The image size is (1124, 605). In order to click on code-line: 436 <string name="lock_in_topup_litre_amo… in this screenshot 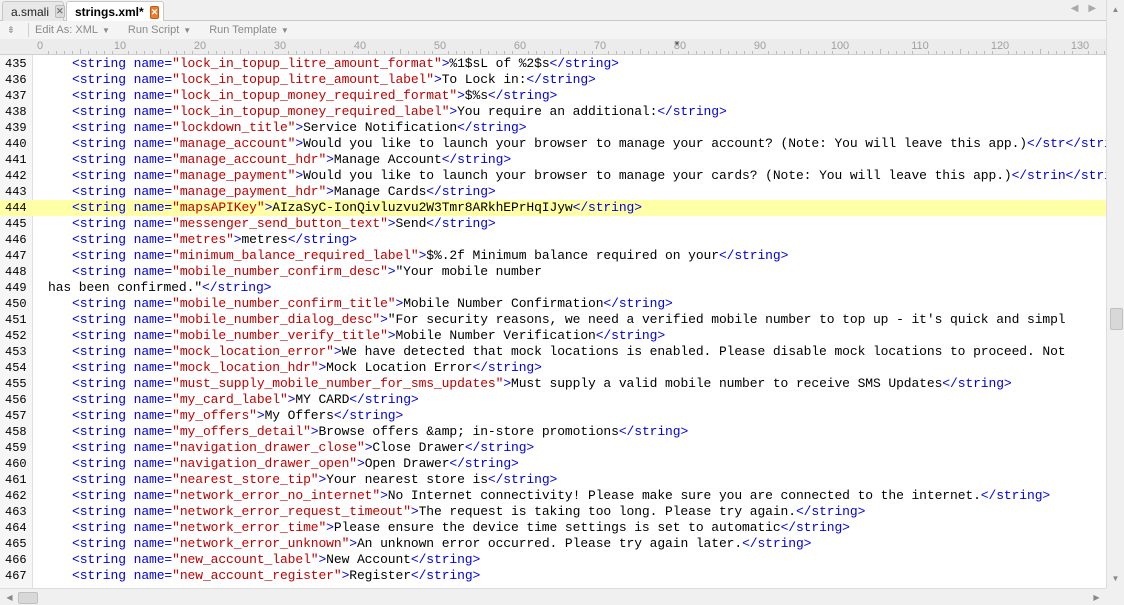, I will do `click(553, 80)`.